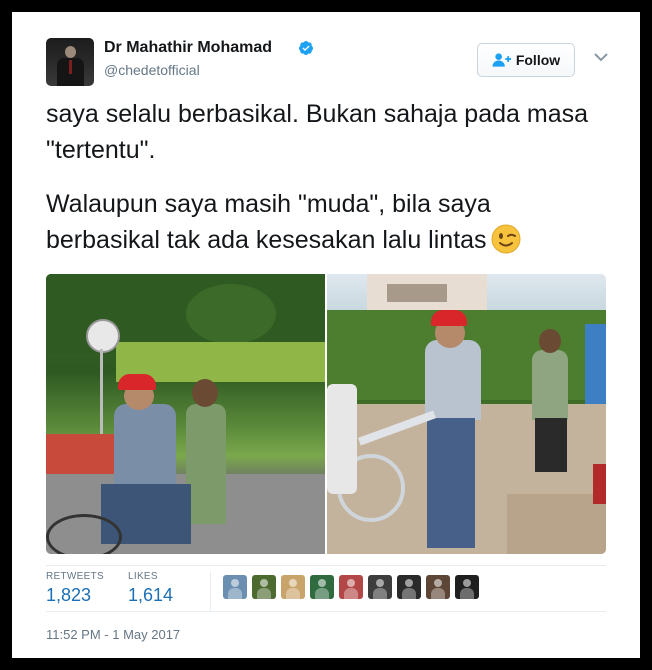  What do you see at coordinates (326, 611) in the screenshot?
I see `divider-bottom` at bounding box center [326, 611].